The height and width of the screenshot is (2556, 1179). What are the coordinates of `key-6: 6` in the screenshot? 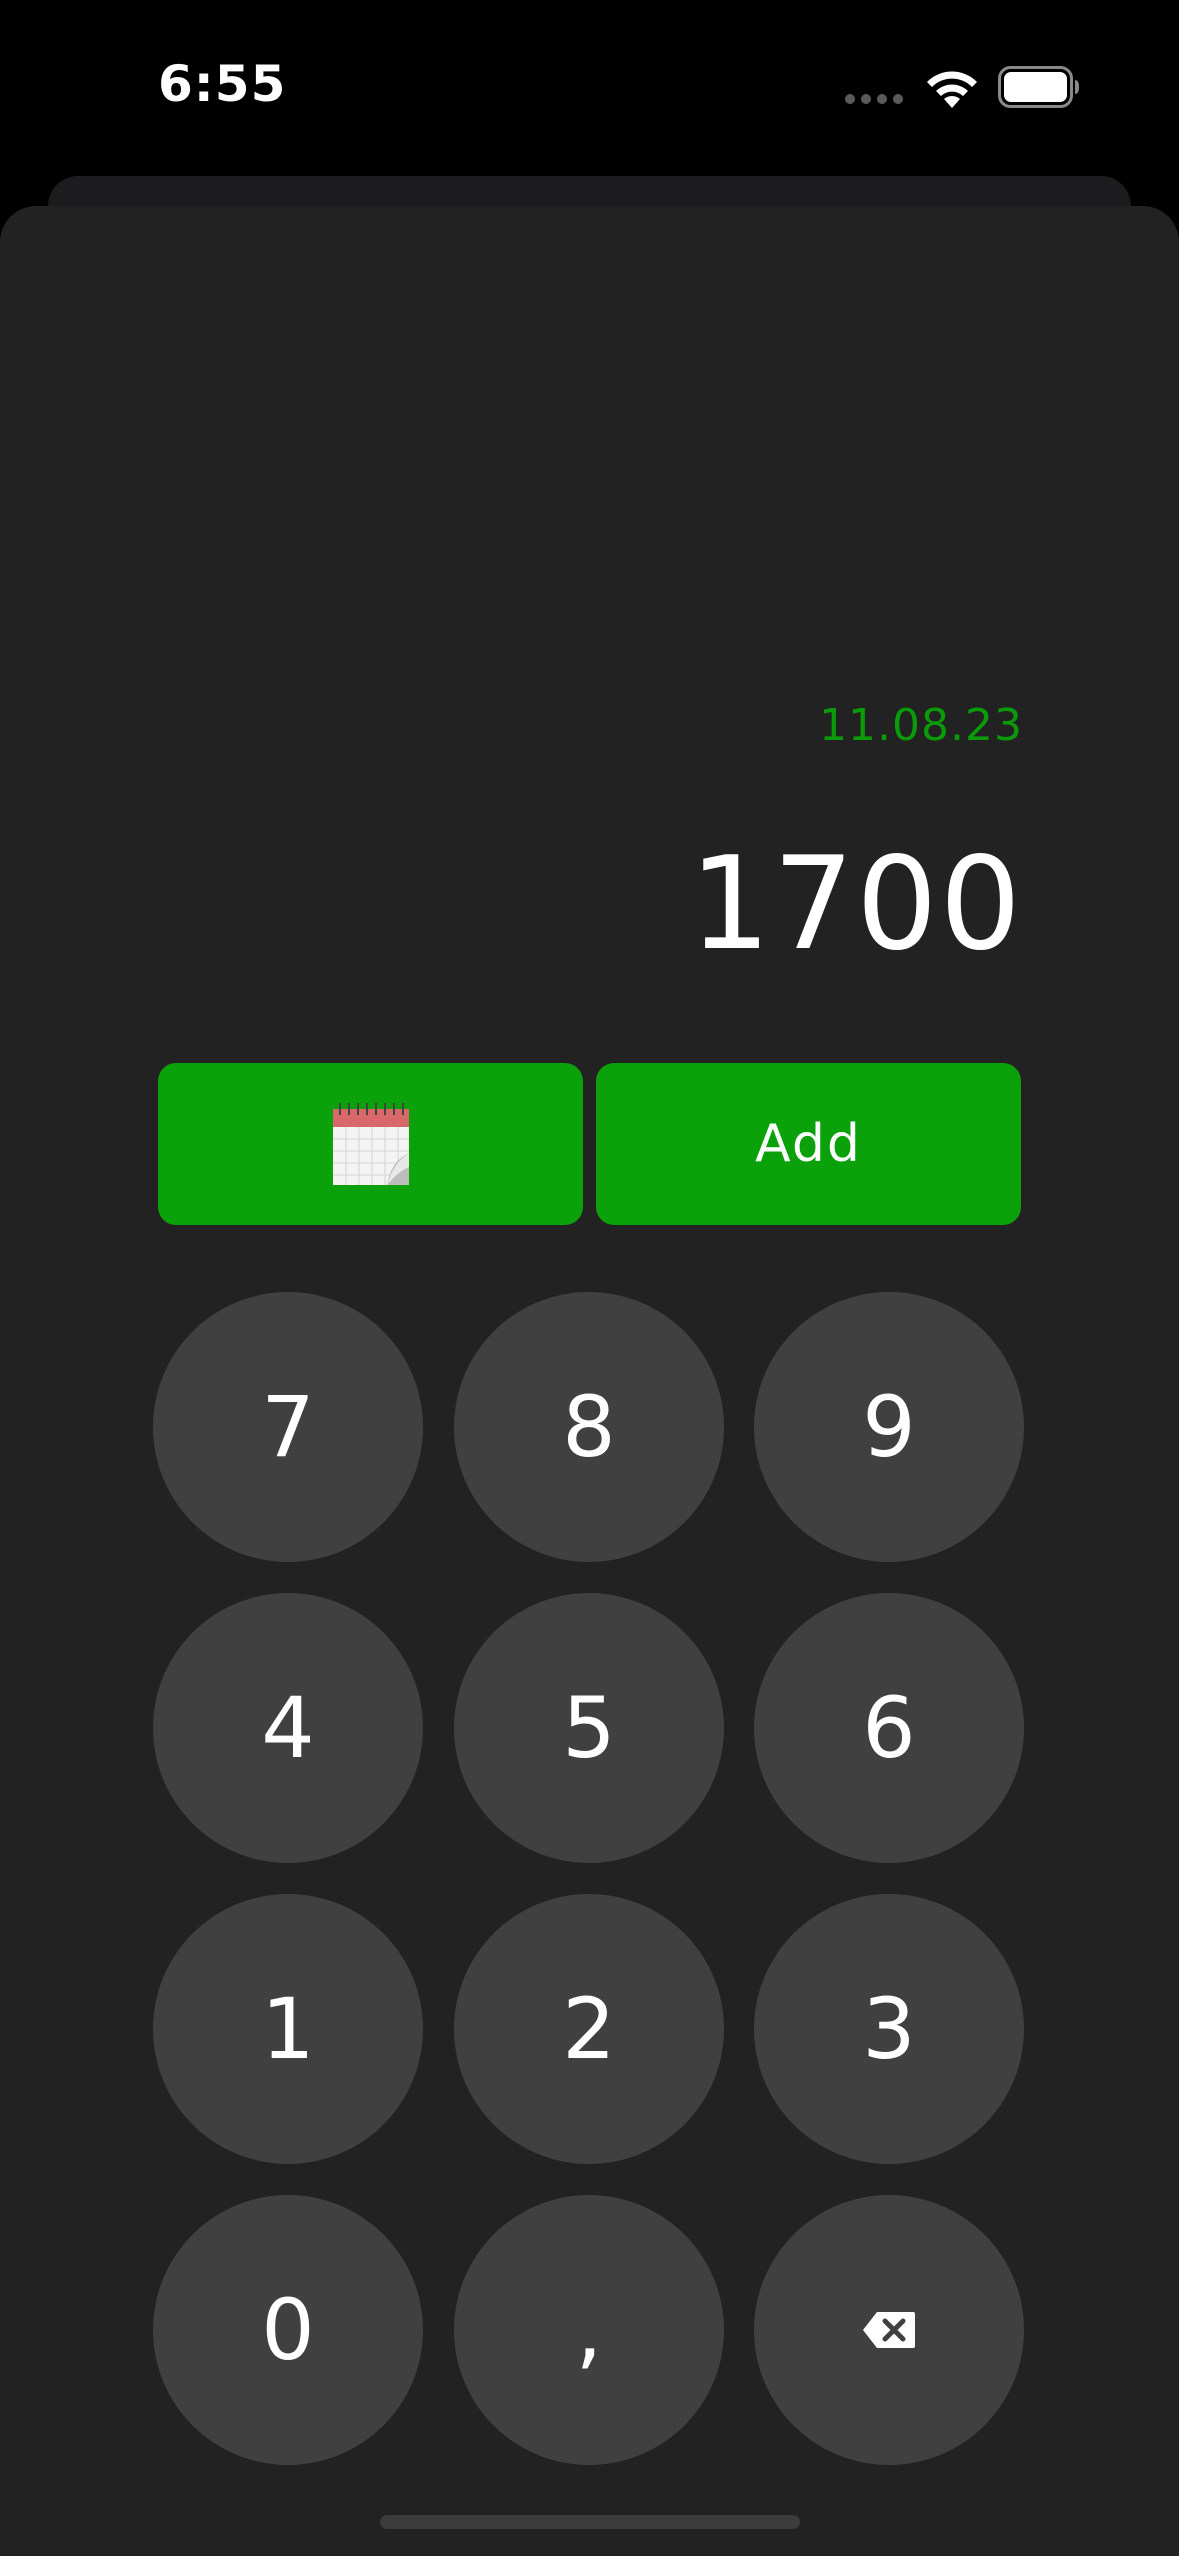 It's located at (889, 1728).